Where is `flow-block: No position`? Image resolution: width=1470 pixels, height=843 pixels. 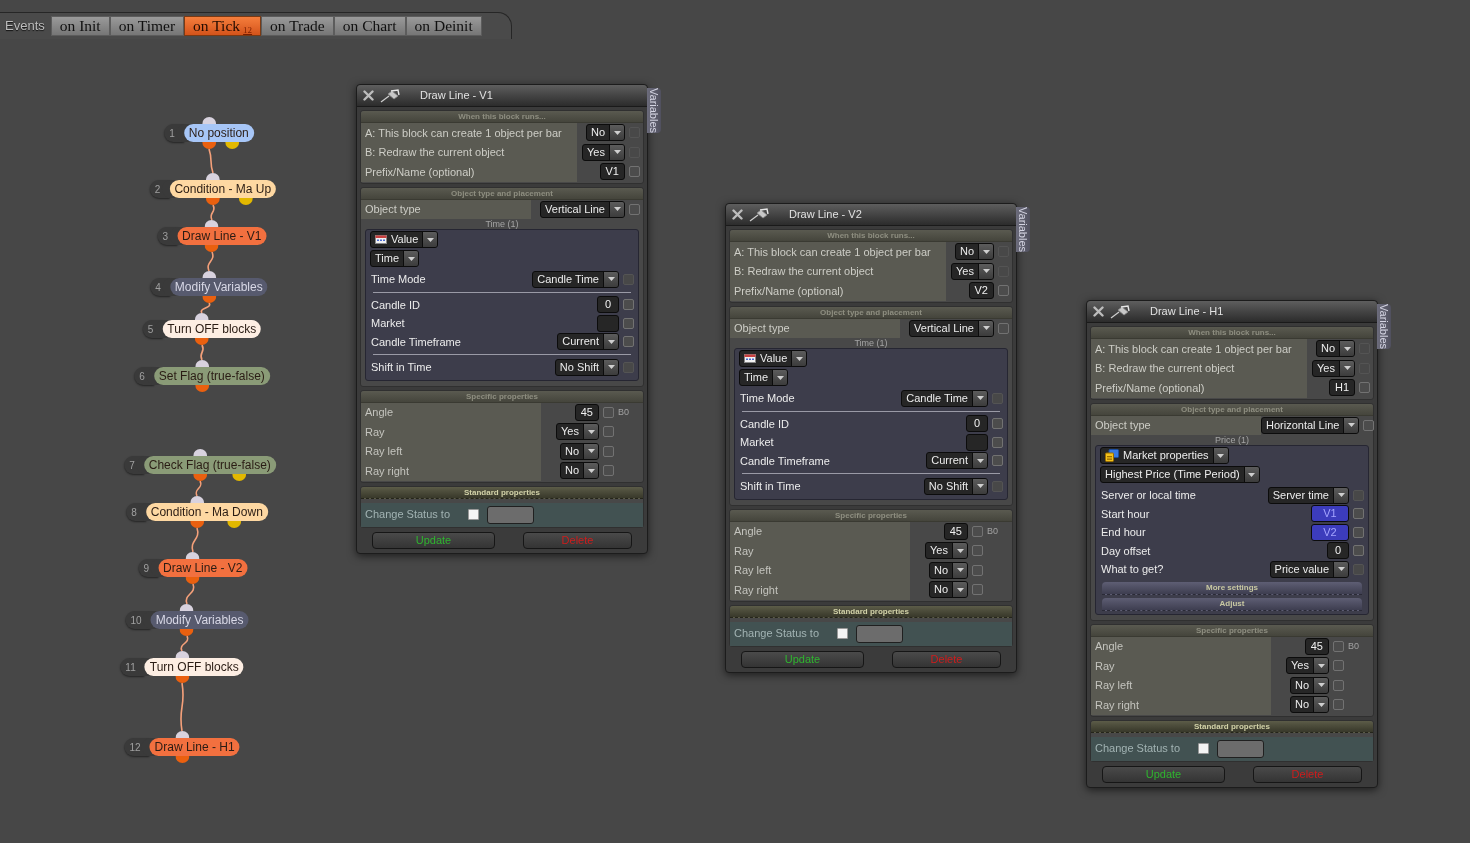
flow-block: No position is located at coordinates (218, 133).